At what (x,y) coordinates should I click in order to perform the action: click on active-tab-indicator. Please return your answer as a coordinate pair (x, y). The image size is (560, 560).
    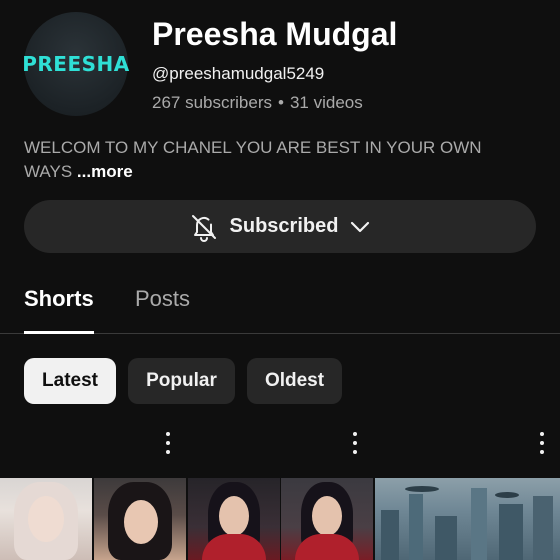
    Looking at the image, I should click on (59, 332).